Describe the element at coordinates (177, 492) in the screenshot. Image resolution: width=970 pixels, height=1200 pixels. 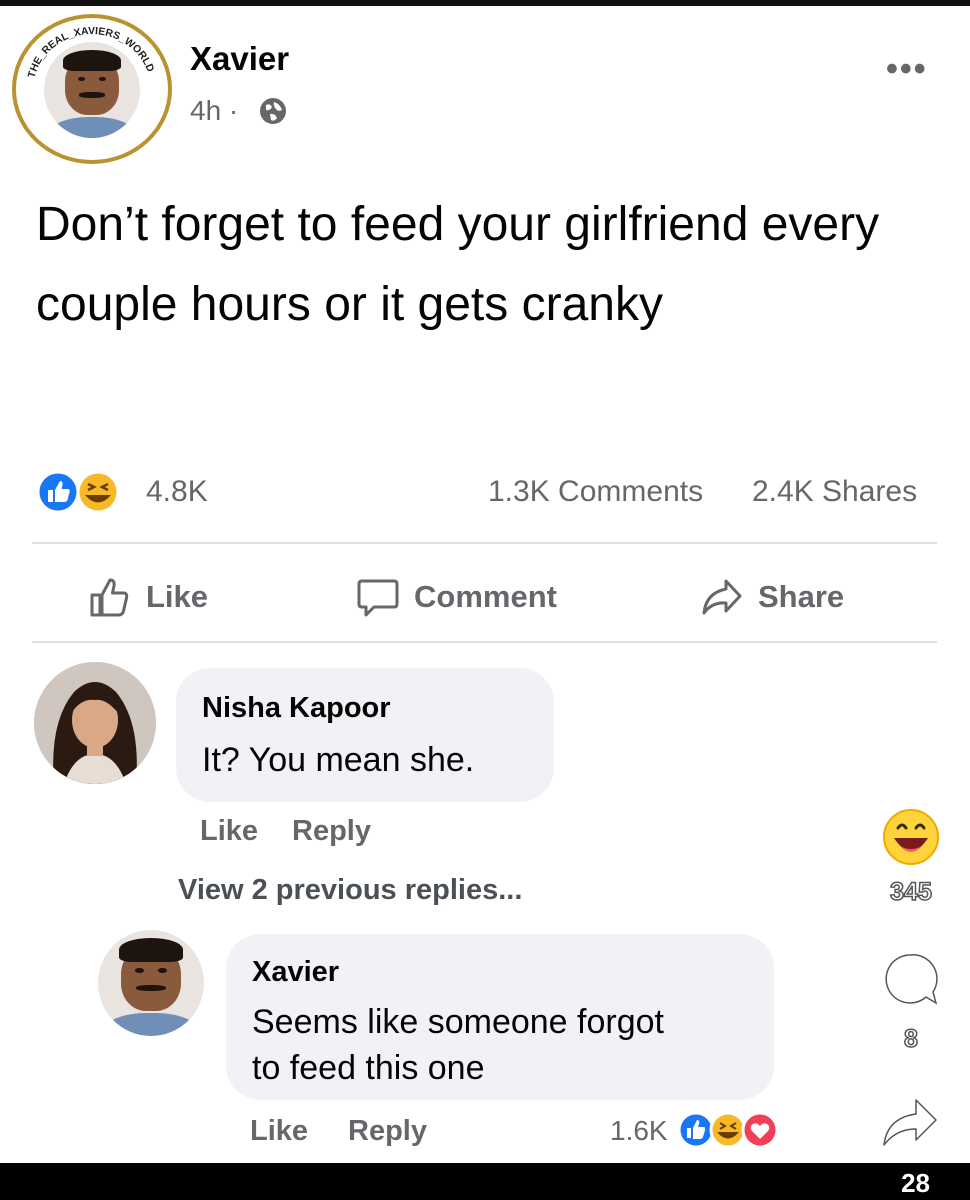
I see `reactions-count: 4.8K` at that location.